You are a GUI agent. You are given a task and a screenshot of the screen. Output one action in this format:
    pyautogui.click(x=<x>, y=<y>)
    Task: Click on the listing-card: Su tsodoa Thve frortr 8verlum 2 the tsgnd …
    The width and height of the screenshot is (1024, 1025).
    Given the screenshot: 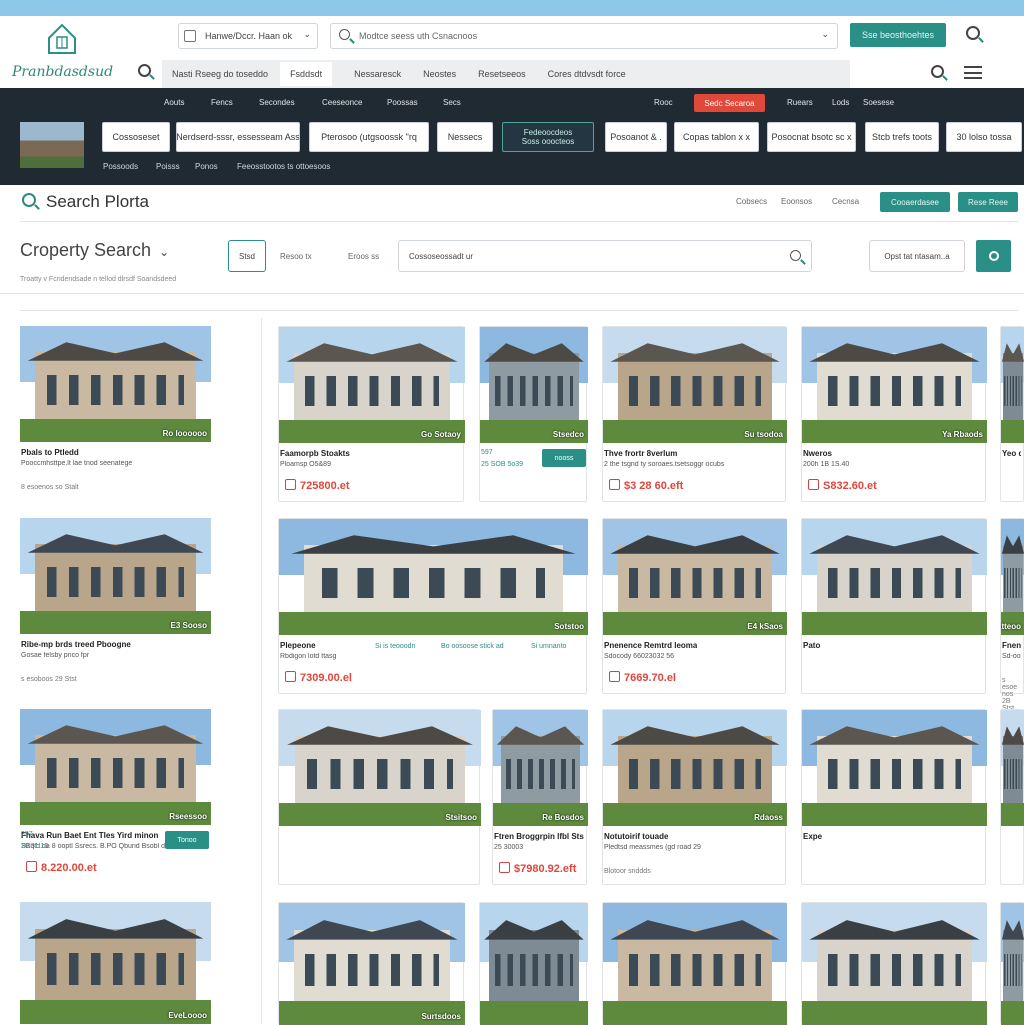 What is the action you would take?
    pyautogui.click(x=694, y=414)
    